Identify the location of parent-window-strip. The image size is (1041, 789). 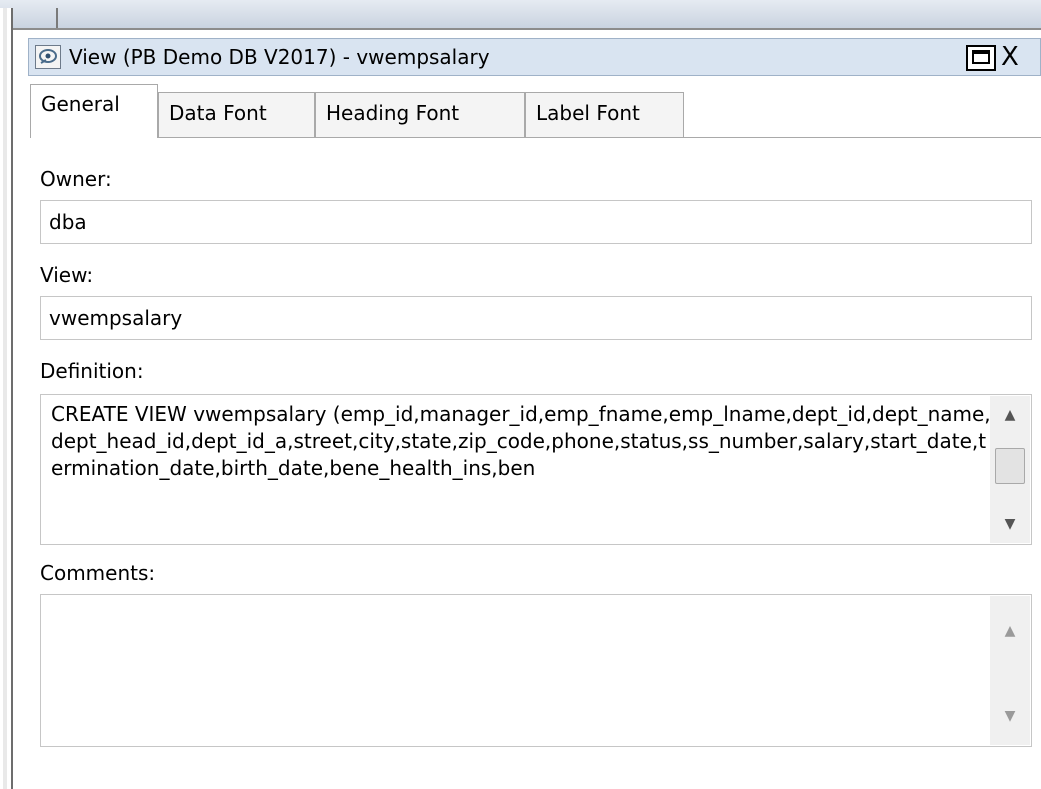
(520, 15).